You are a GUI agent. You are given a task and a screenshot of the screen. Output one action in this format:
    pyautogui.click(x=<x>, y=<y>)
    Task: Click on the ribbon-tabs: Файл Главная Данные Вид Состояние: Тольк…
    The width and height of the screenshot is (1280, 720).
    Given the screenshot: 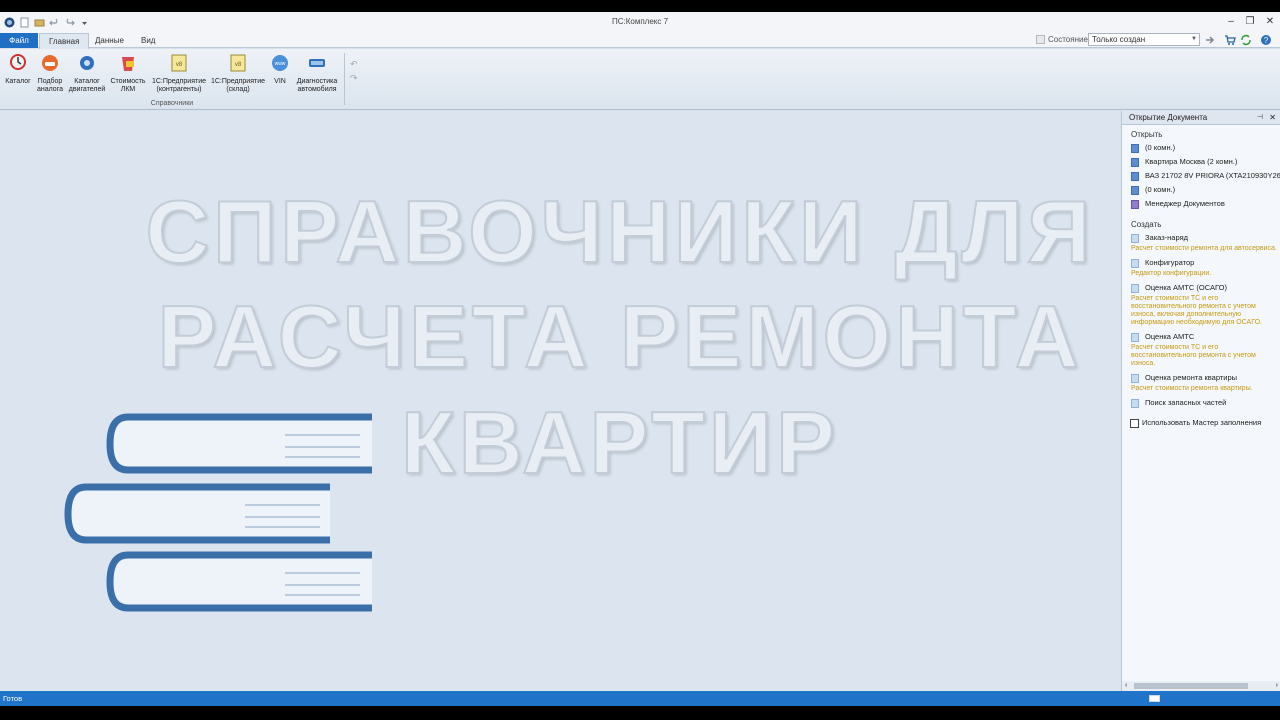 What is the action you would take?
    pyautogui.click(x=640, y=40)
    